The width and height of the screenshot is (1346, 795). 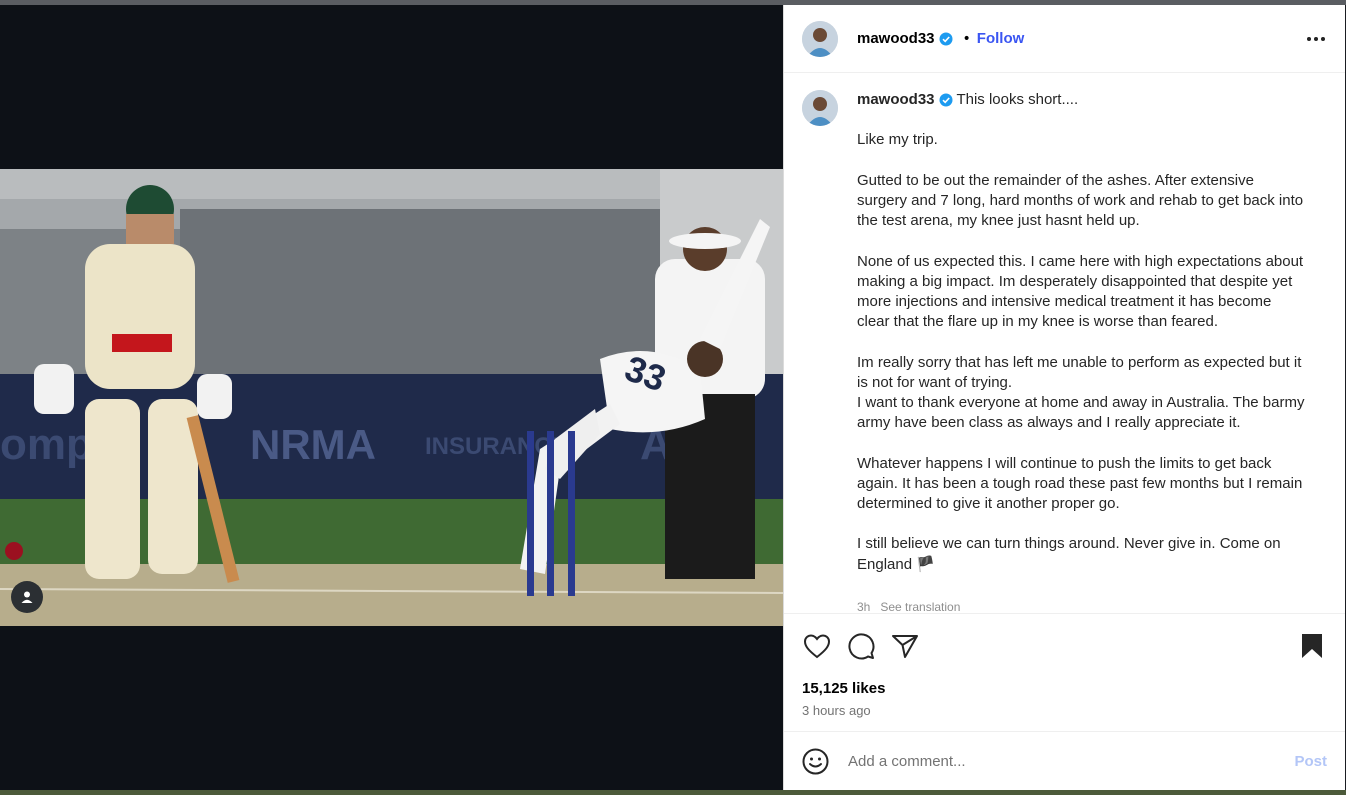 I want to click on bookmark-icon, so click(x=1312, y=646).